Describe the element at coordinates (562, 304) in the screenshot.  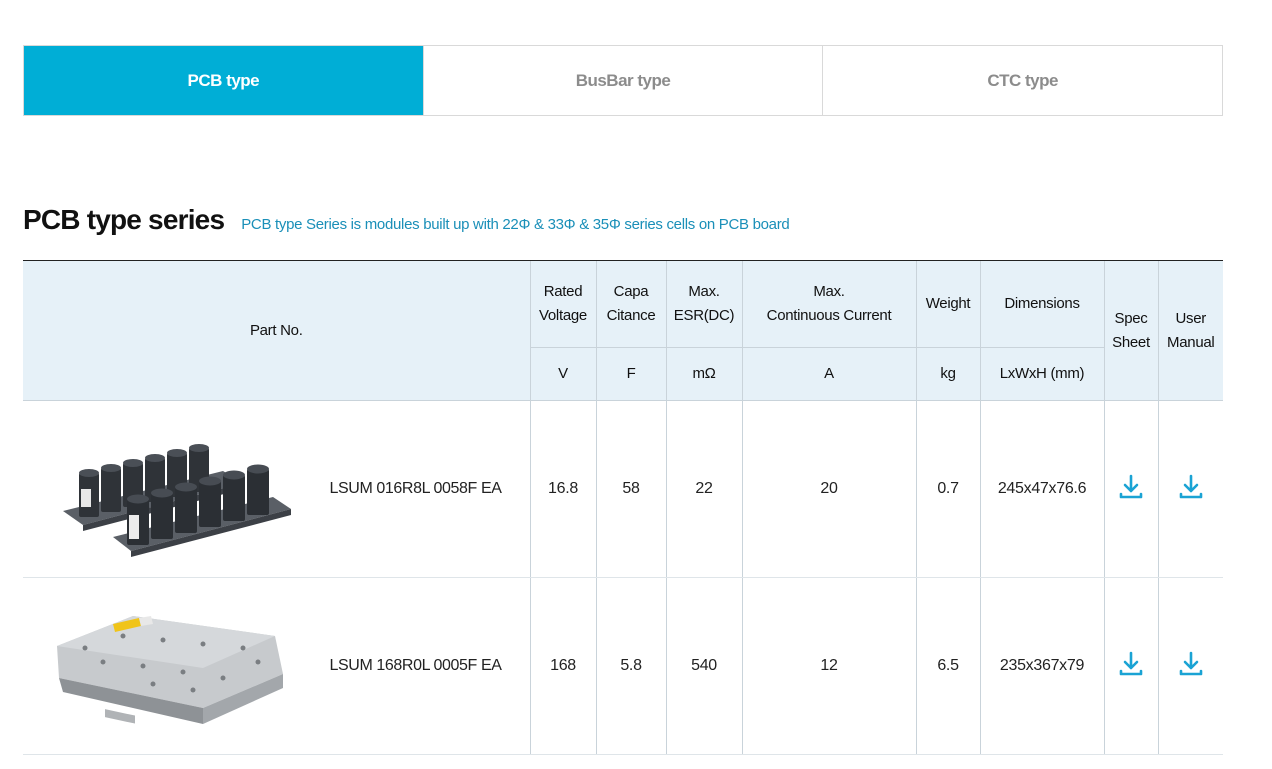
I see `header-rated-voltage: Rated Voltage` at that location.